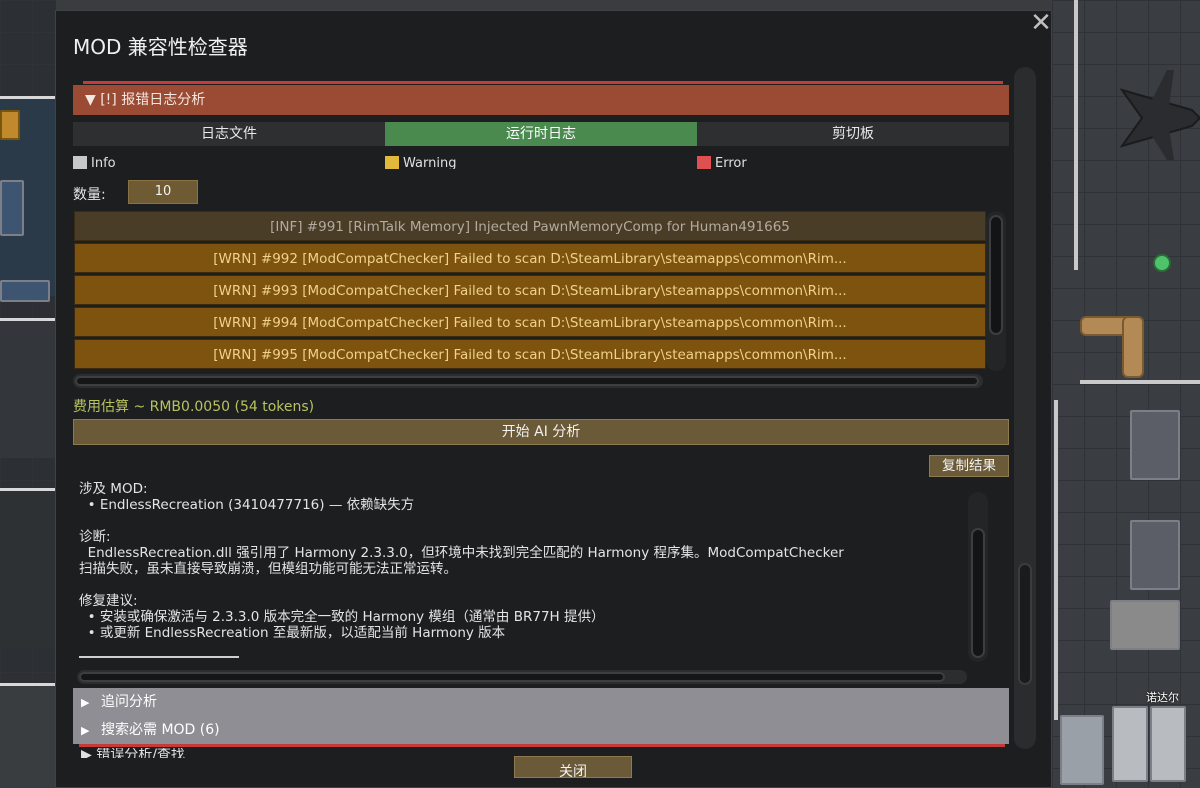 The height and width of the screenshot is (788, 1200). Describe the element at coordinates (113, 489) in the screenshot. I see `result-mod-heading: 涉及 MOD:` at that location.